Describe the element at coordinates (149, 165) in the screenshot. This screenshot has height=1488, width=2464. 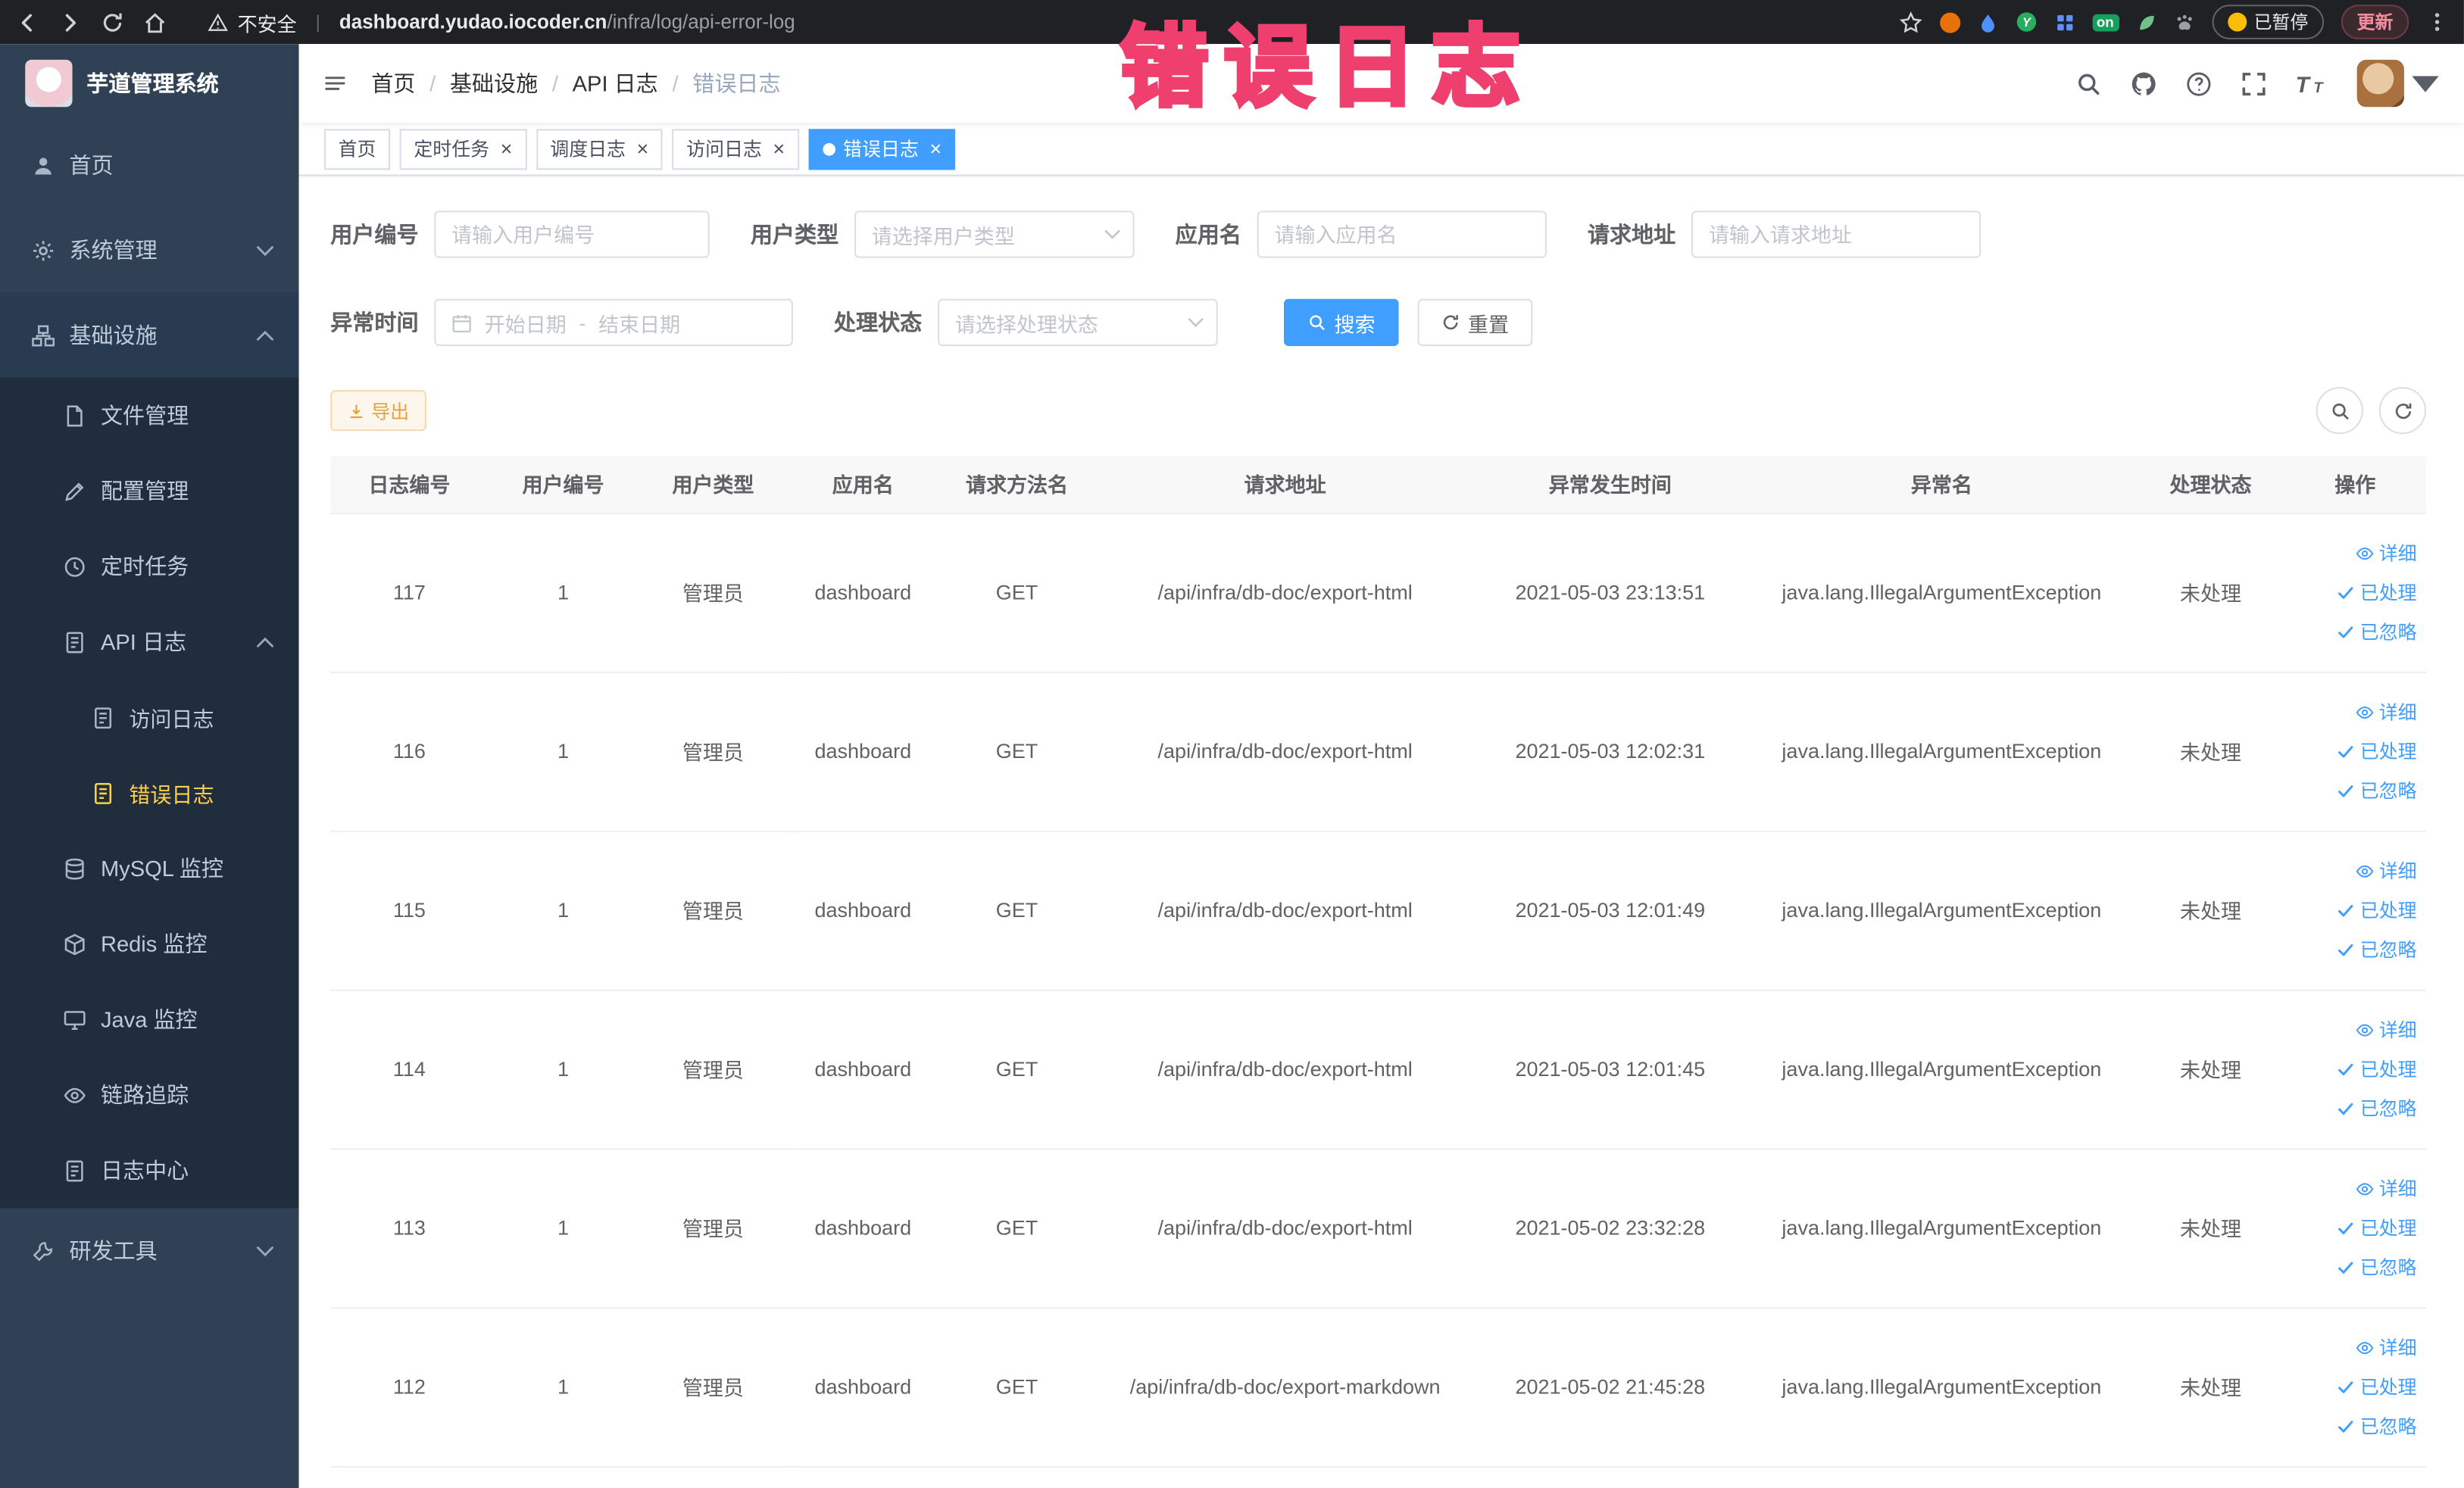
I see `sidebar-item-home: 首页` at that location.